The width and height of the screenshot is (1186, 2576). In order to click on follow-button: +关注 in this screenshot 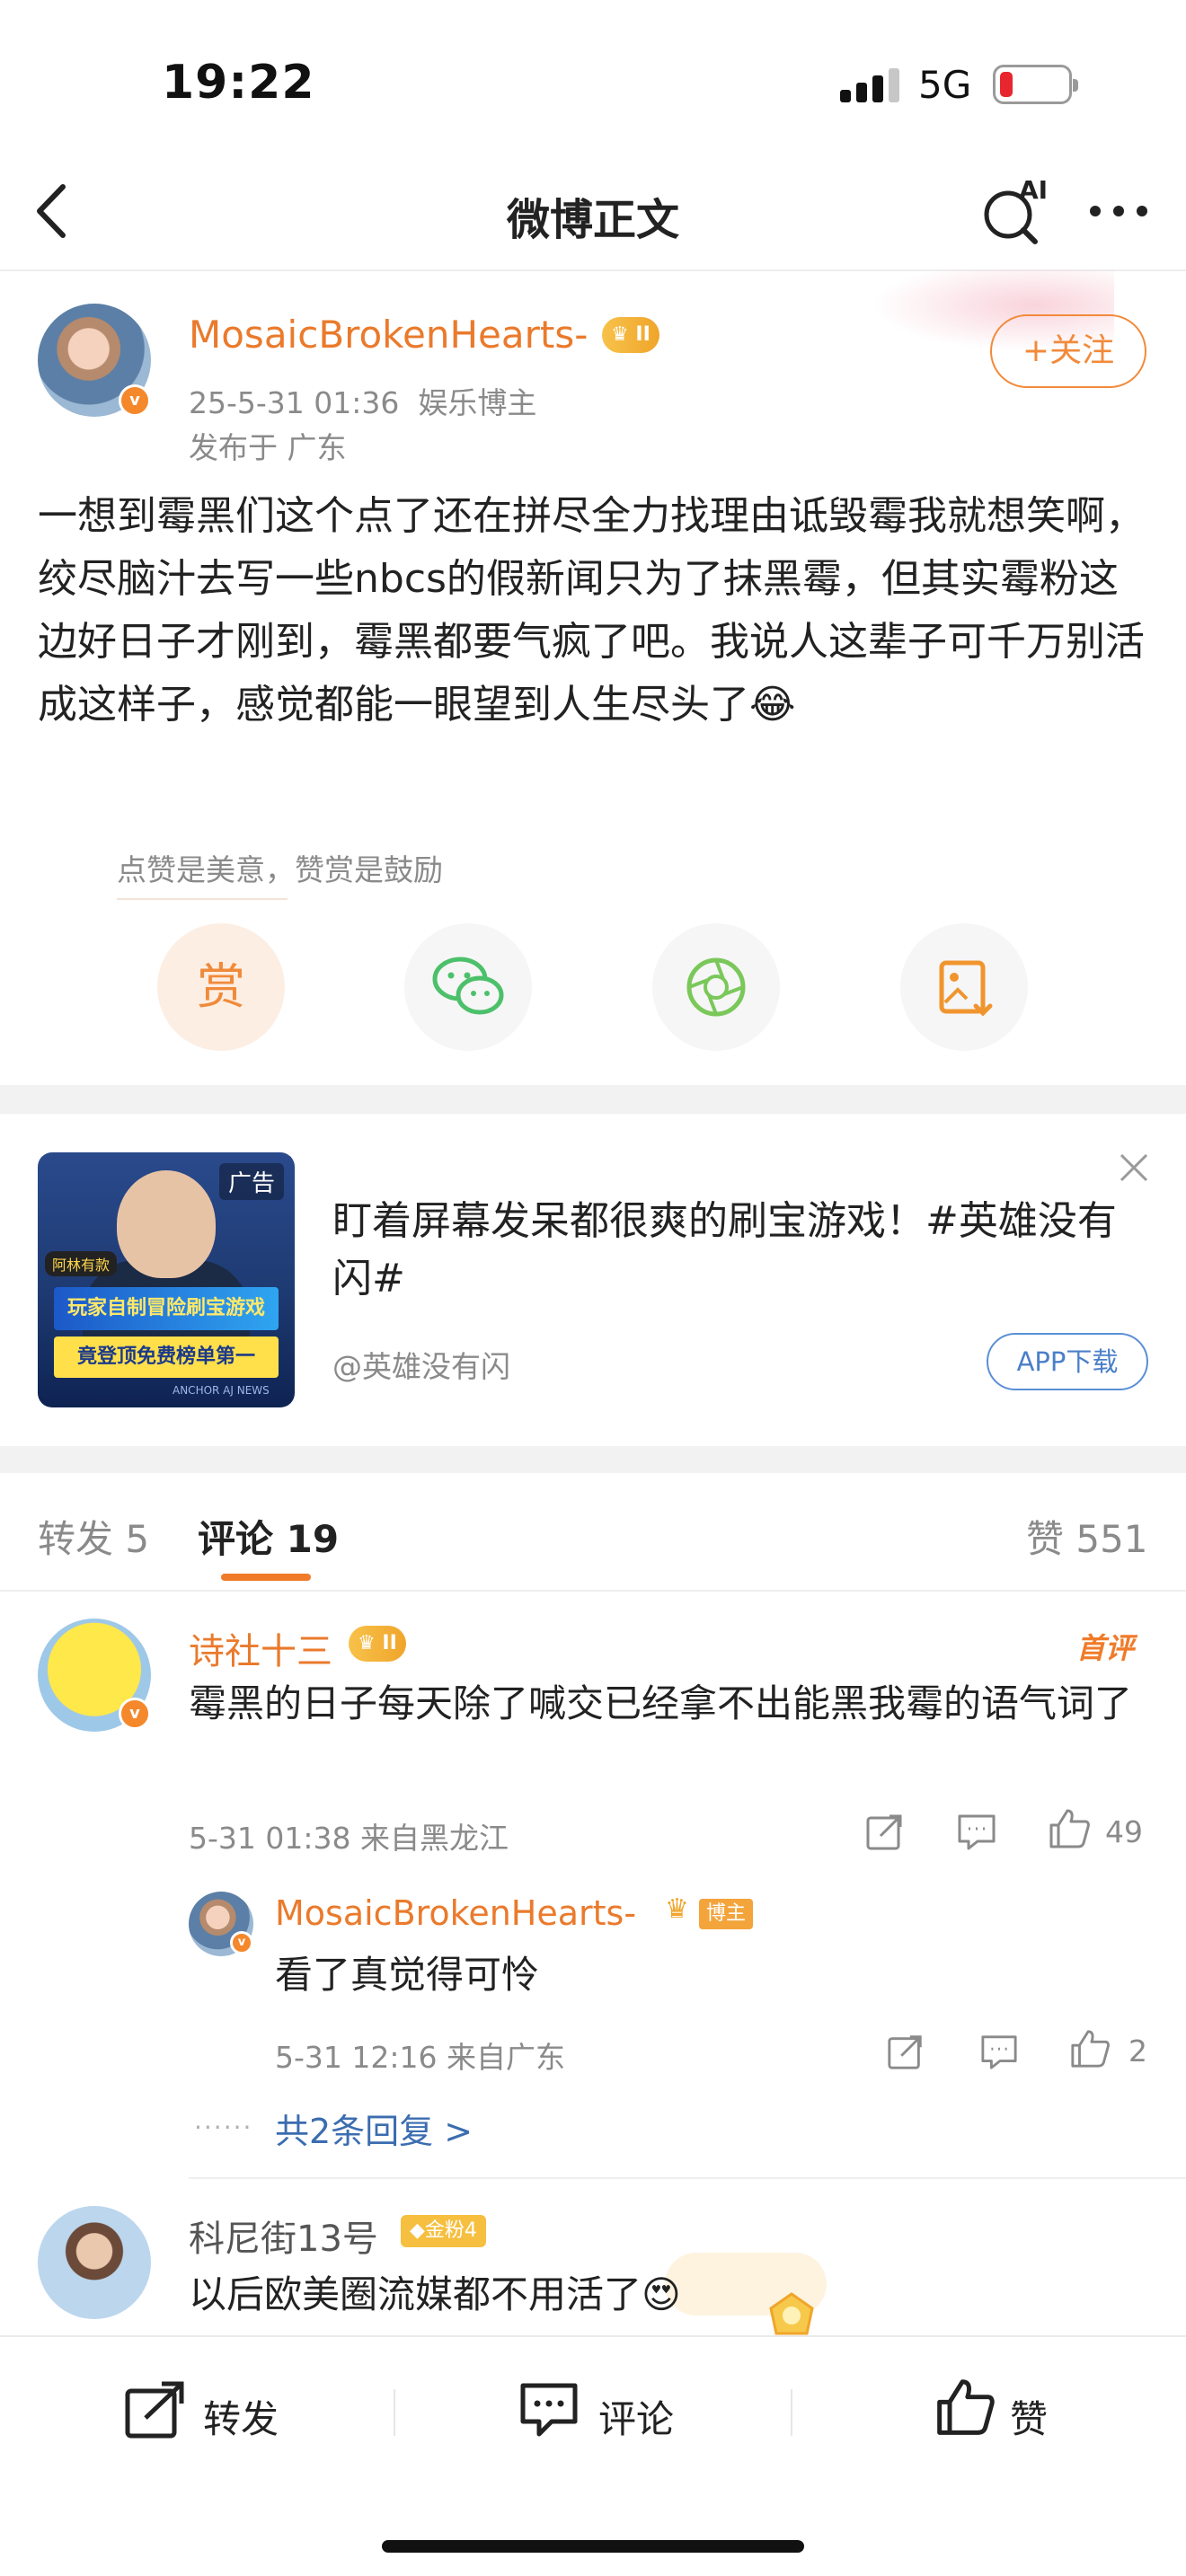, I will do `click(1068, 351)`.